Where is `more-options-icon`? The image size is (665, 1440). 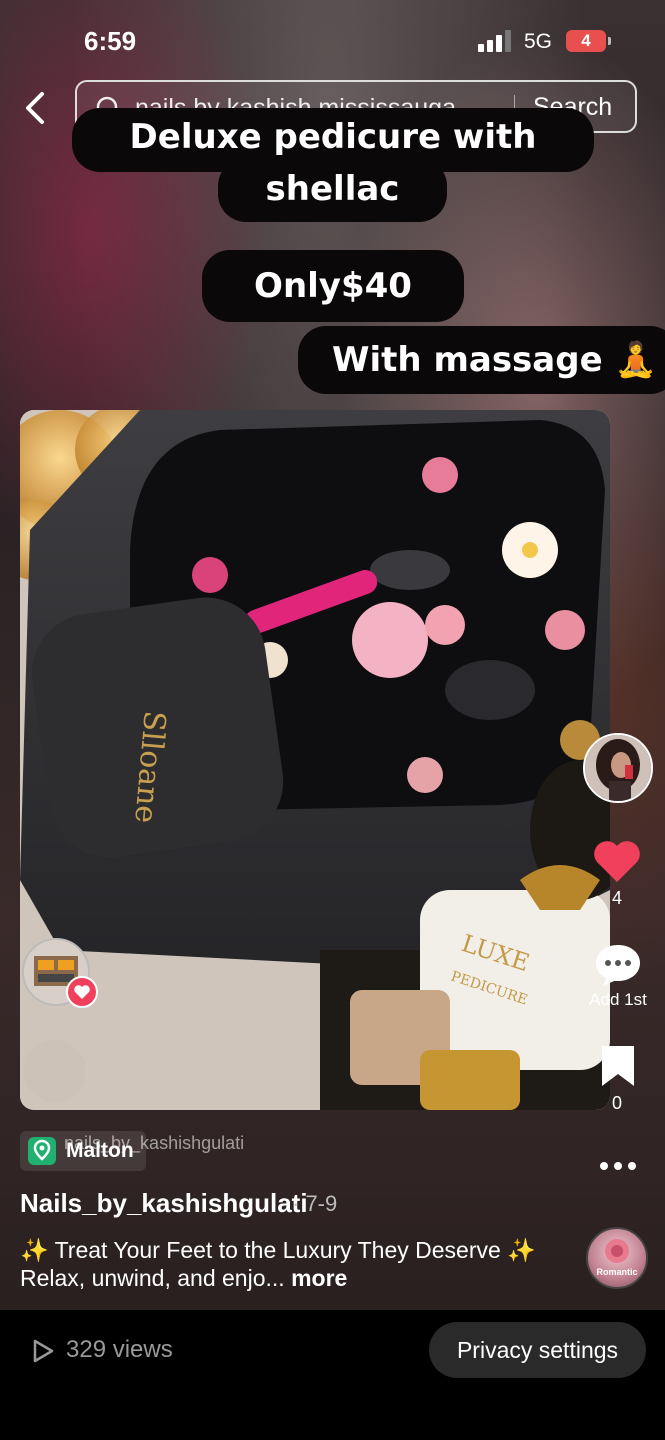 more-options-icon is located at coordinates (618, 1166).